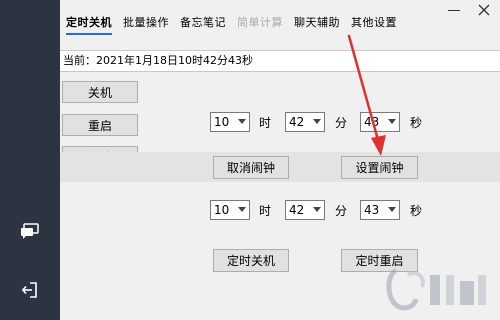 This screenshot has height=320, width=500. I want to click on restart-button: 重启, so click(100, 125).